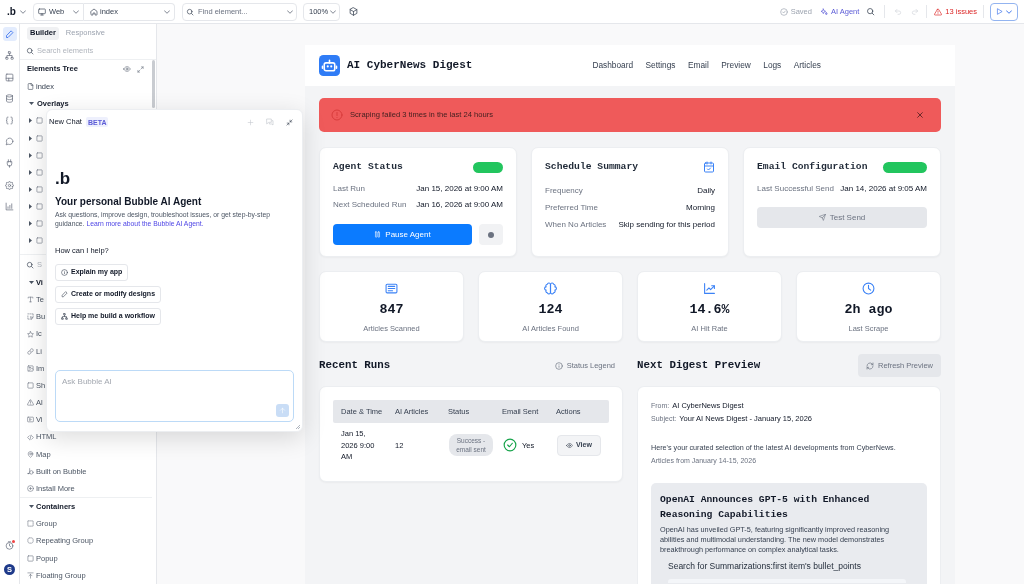  I want to click on page-icon, so click(30, 87).